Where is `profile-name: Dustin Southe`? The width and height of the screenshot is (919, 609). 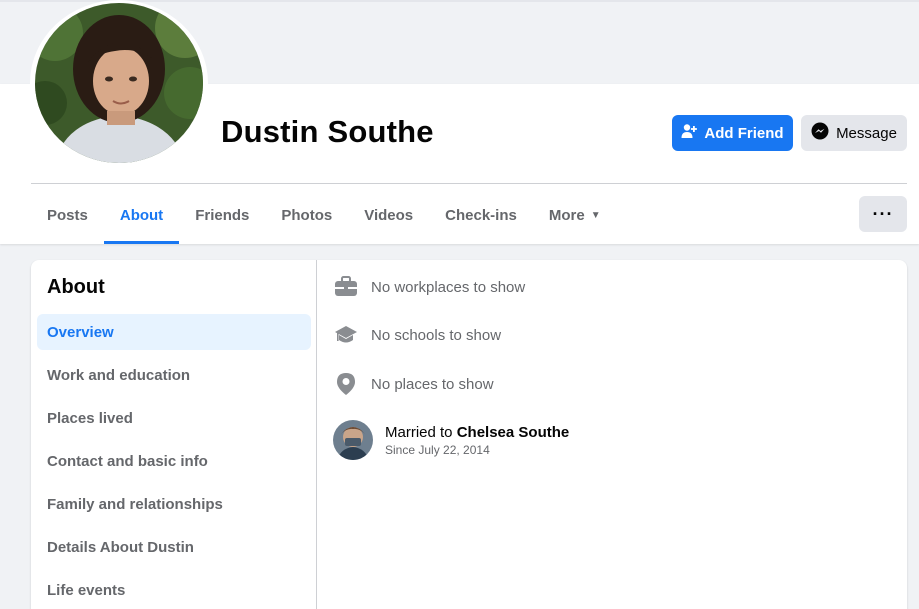
profile-name: Dustin Southe is located at coordinates (327, 131).